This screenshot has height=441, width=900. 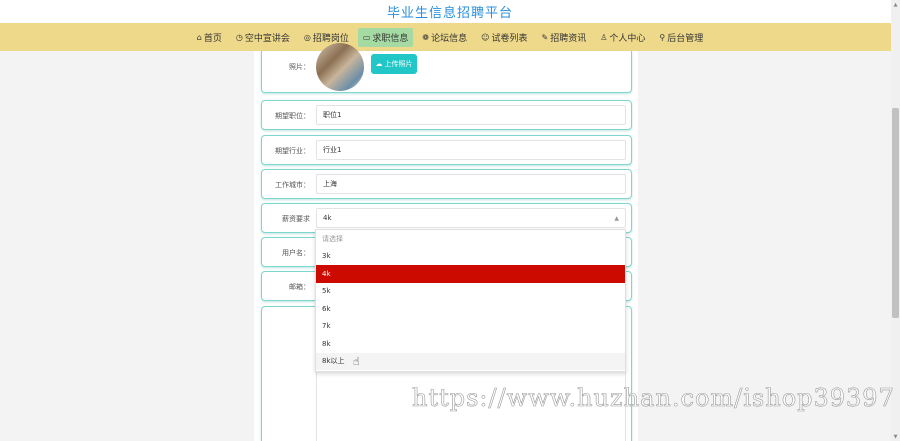 I want to click on nav-item-label: 招聘资讯, so click(x=568, y=38).